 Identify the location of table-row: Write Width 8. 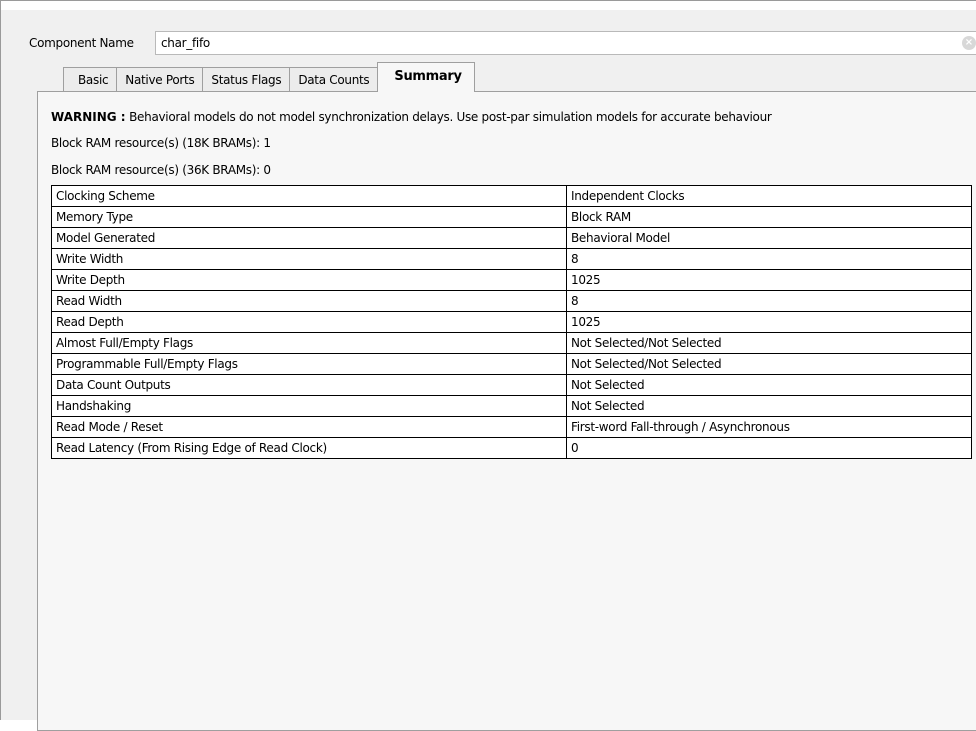
(511, 259).